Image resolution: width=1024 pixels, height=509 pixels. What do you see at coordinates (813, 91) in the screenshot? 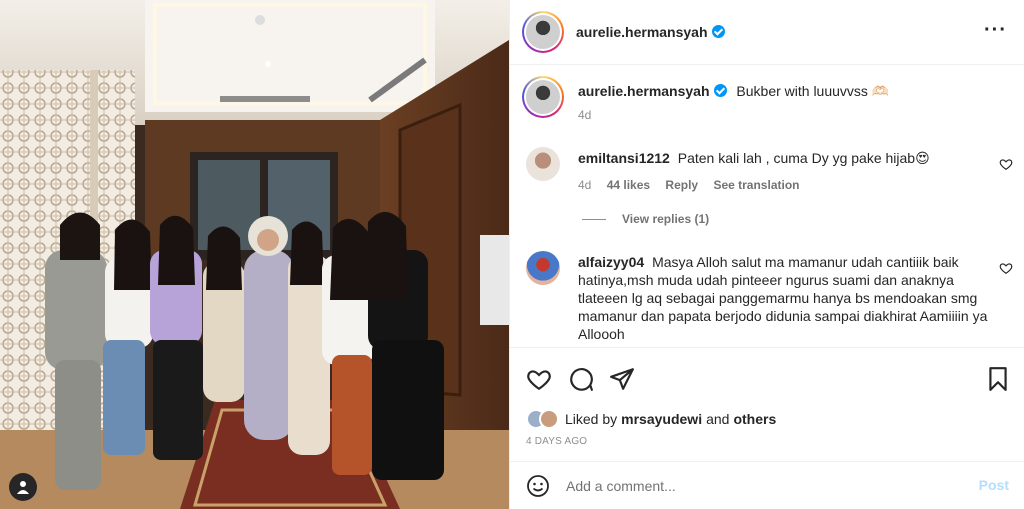
I see `caption-text: Bukber with luuuvvss 🫶🏻` at bounding box center [813, 91].